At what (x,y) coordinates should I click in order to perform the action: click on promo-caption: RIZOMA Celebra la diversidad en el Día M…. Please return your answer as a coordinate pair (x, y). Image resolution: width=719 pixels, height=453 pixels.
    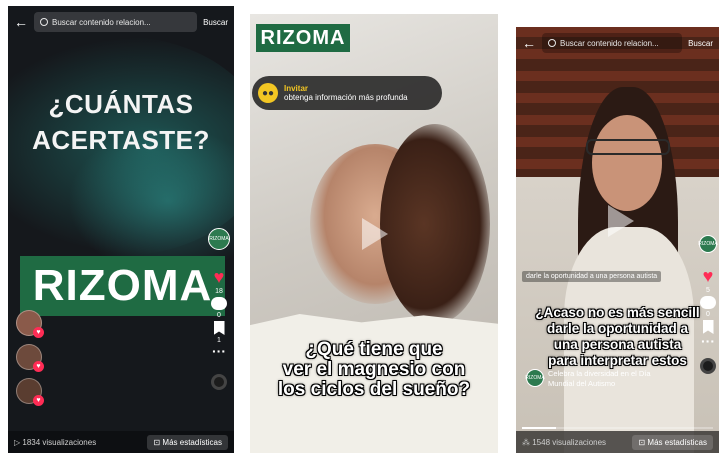
    Looking at the image, I should click on (588, 379).